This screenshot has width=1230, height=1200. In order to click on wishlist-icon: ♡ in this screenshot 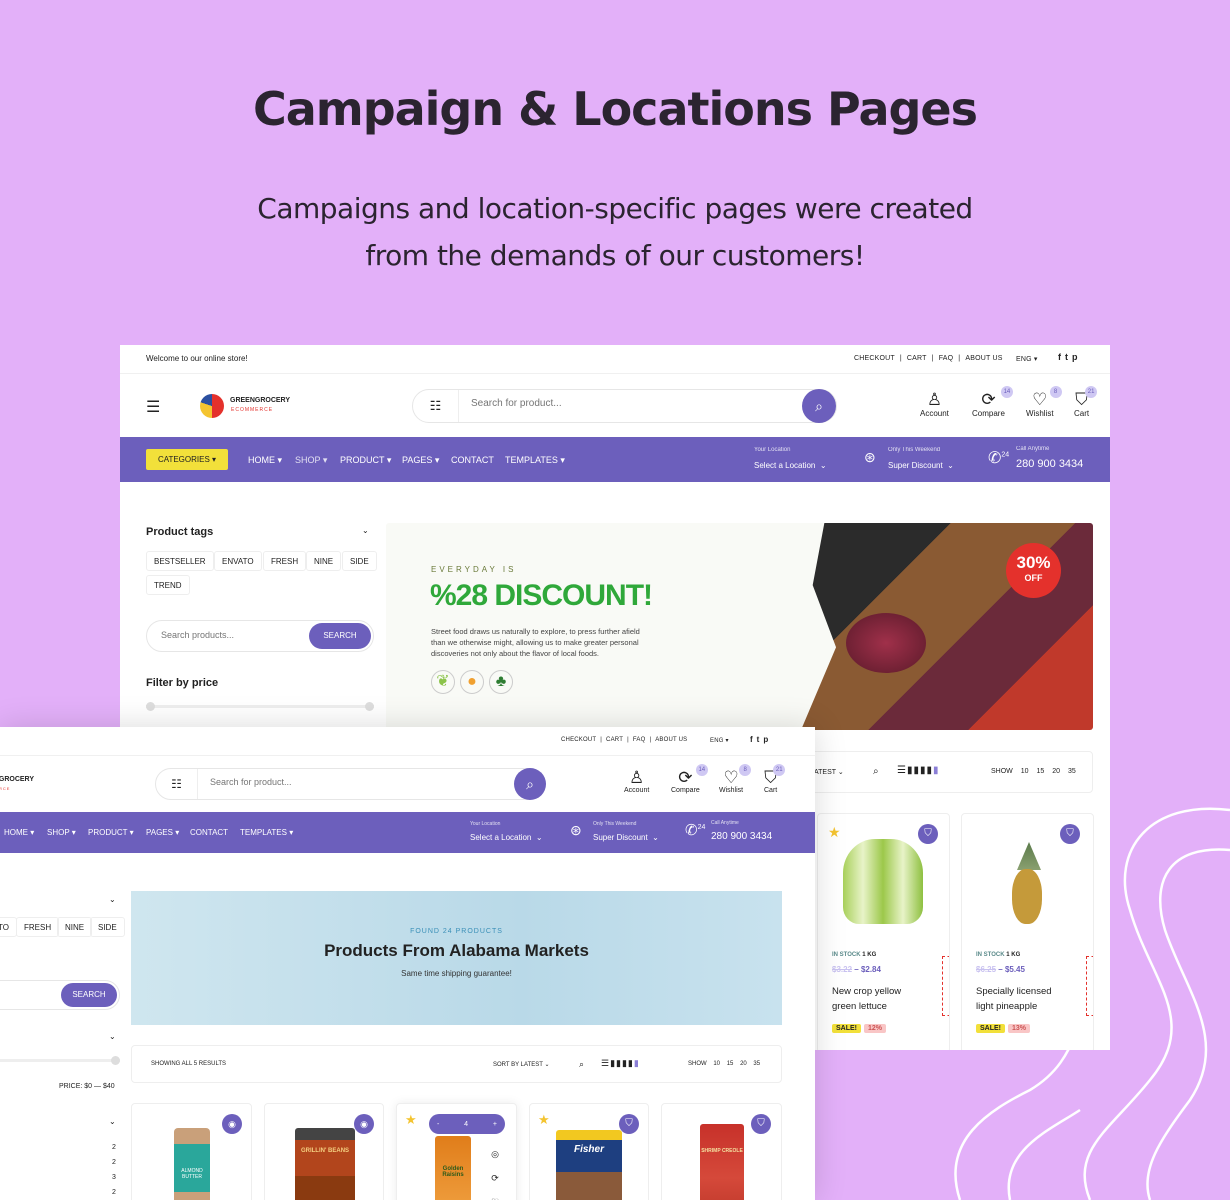, I will do `click(495, 1195)`.